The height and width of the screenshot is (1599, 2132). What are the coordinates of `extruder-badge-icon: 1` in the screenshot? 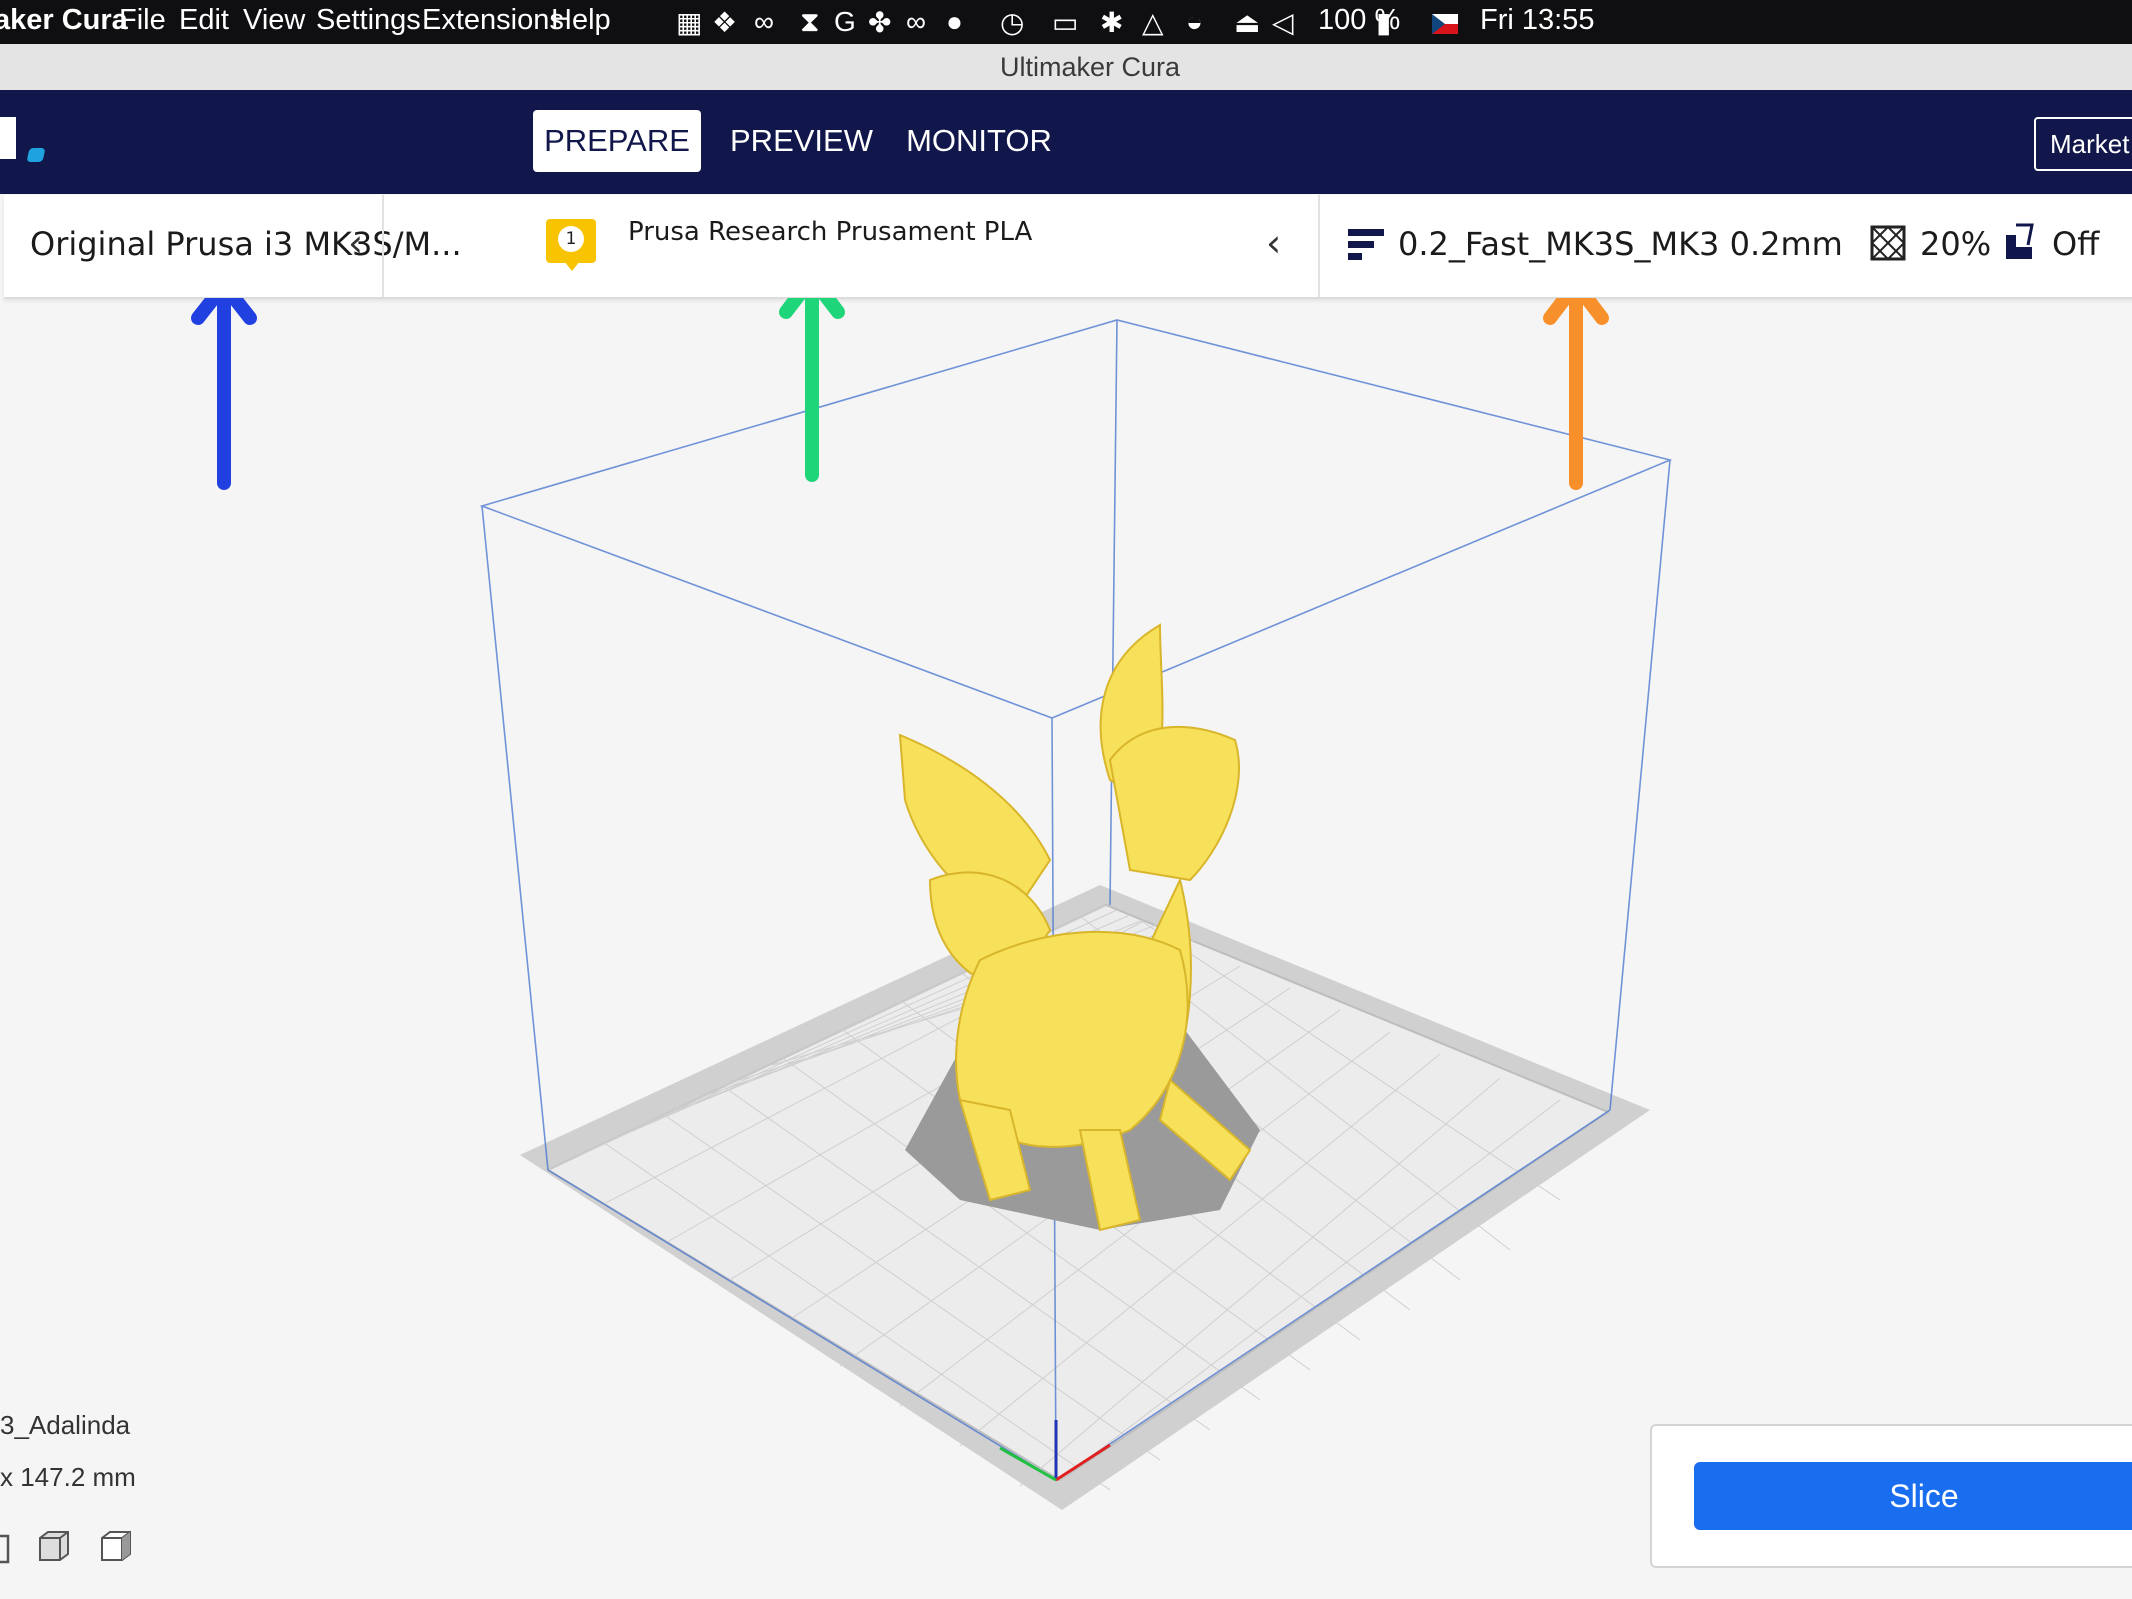 It's located at (571, 245).